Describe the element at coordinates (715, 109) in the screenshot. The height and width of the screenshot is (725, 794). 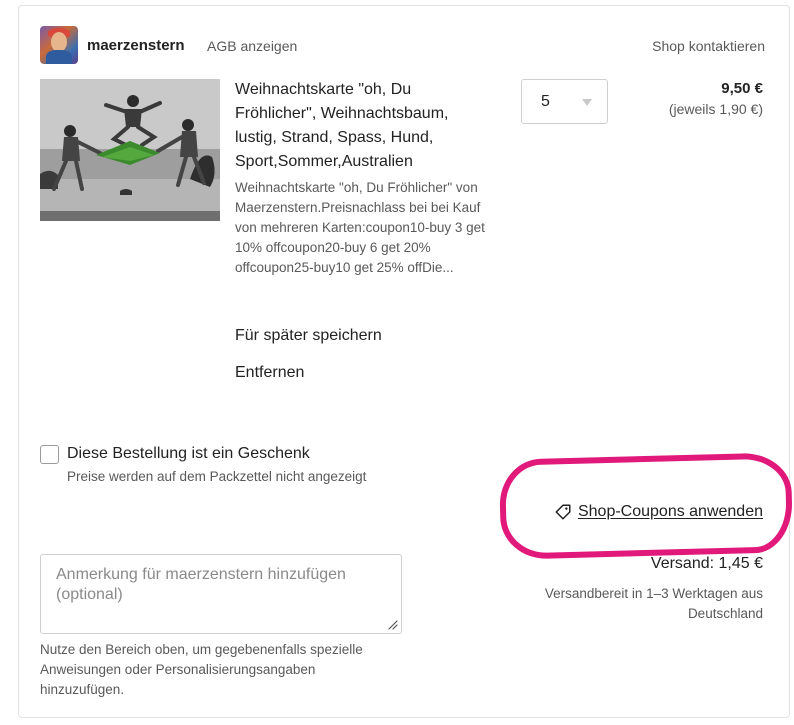
I see `unit-price: (jeweils 1,90 €)` at that location.